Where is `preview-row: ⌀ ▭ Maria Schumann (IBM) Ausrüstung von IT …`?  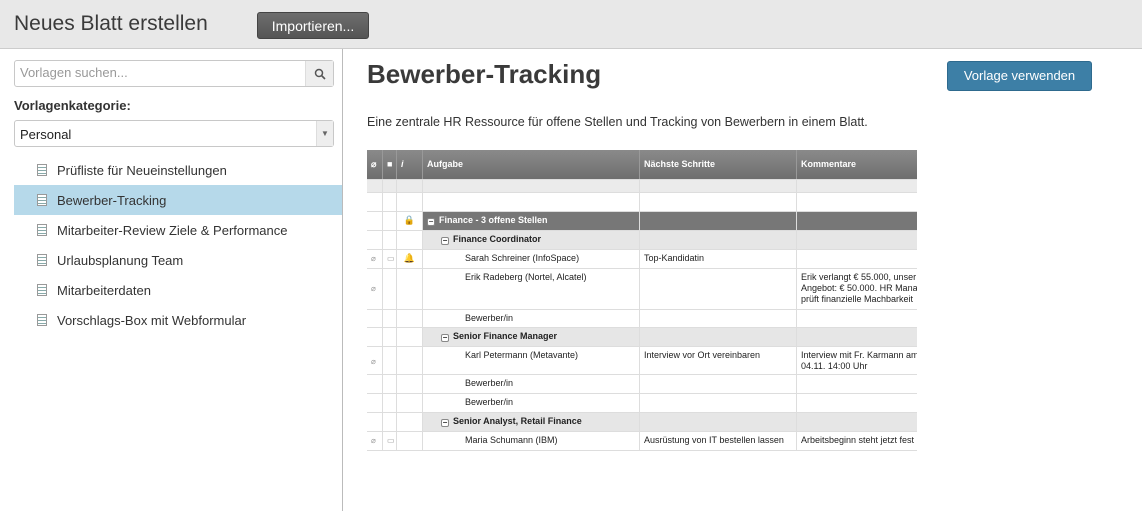 preview-row: ⌀ ▭ Maria Schumann (IBM) Ausrüstung von IT … is located at coordinates (642, 441).